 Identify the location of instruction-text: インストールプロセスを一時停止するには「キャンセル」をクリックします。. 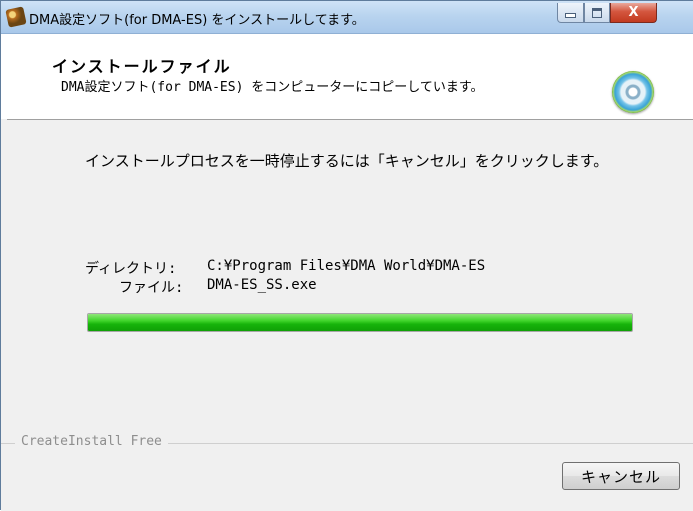
(347, 161).